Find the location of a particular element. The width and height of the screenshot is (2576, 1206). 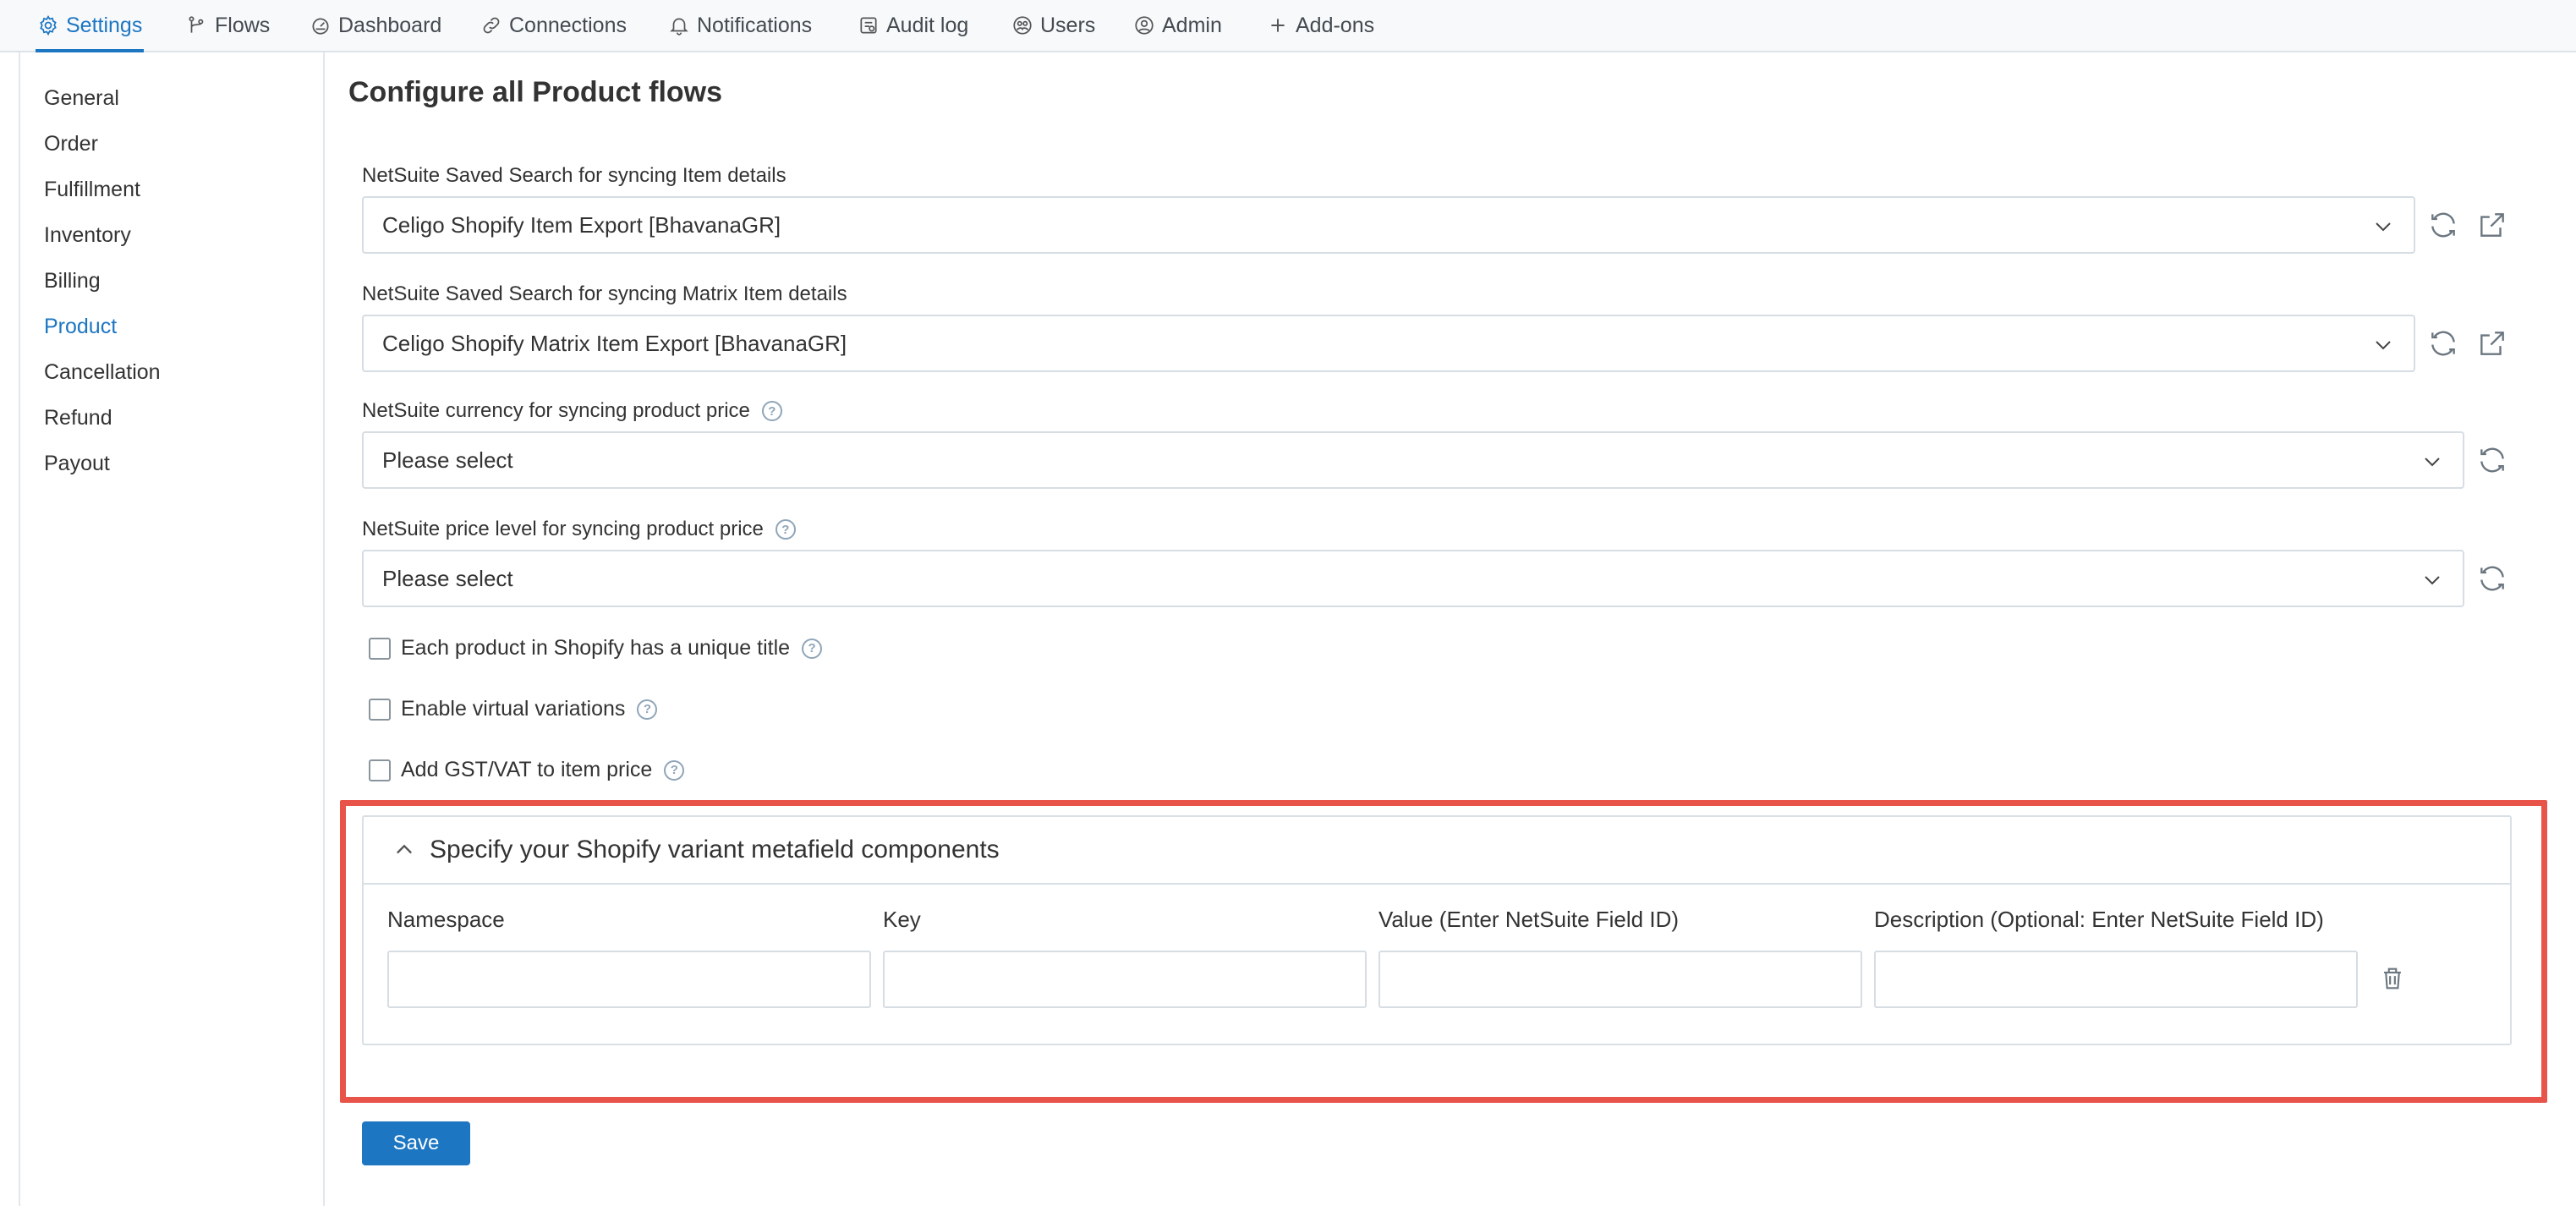

page-title: Configure all Product flows is located at coordinates (535, 92).